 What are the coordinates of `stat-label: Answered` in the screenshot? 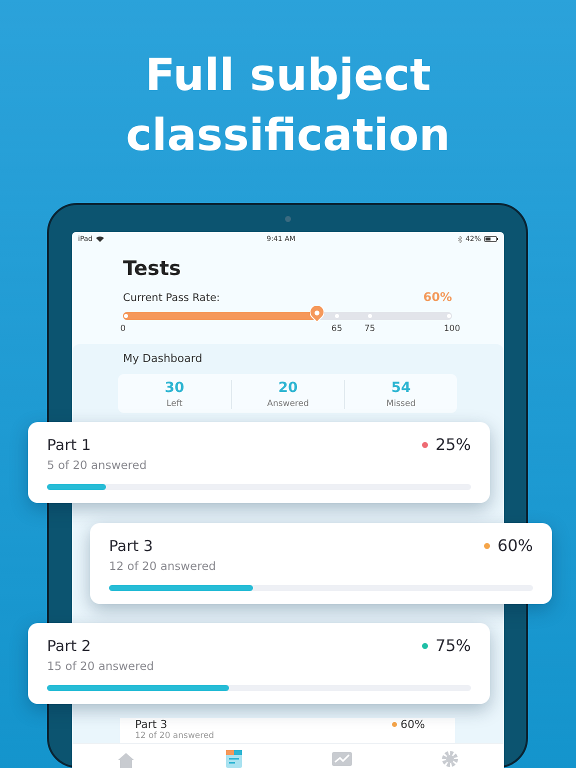 It's located at (288, 404).